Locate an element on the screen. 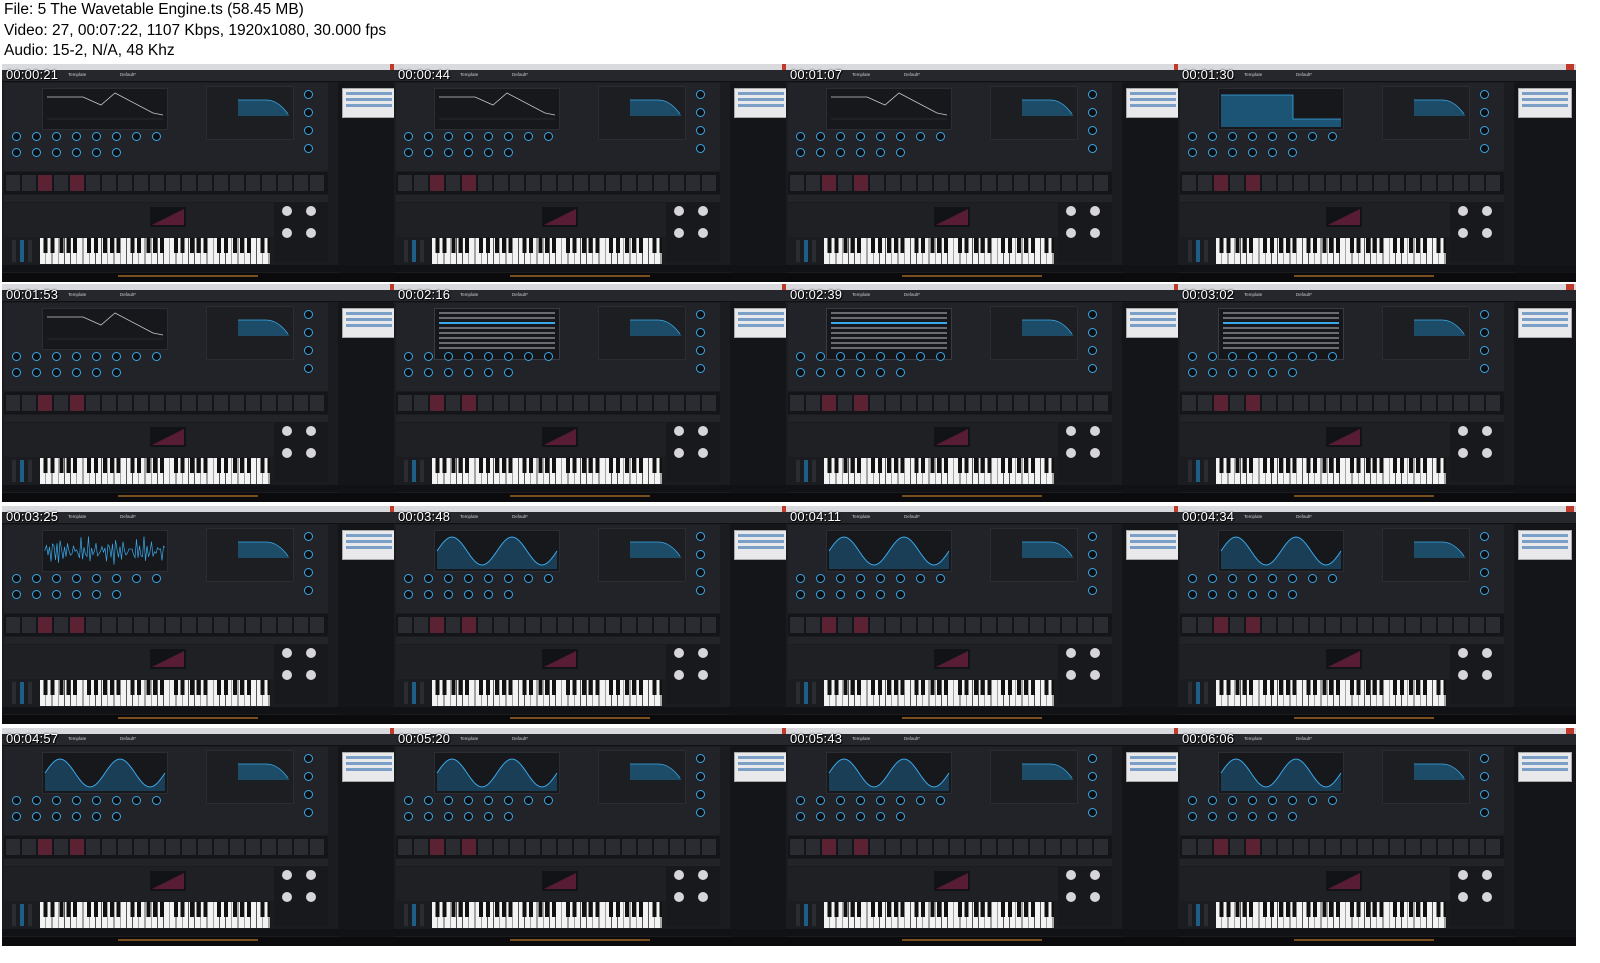 This screenshot has width=1600, height=963. timestamp: 00:00:44 is located at coordinates (424, 74).